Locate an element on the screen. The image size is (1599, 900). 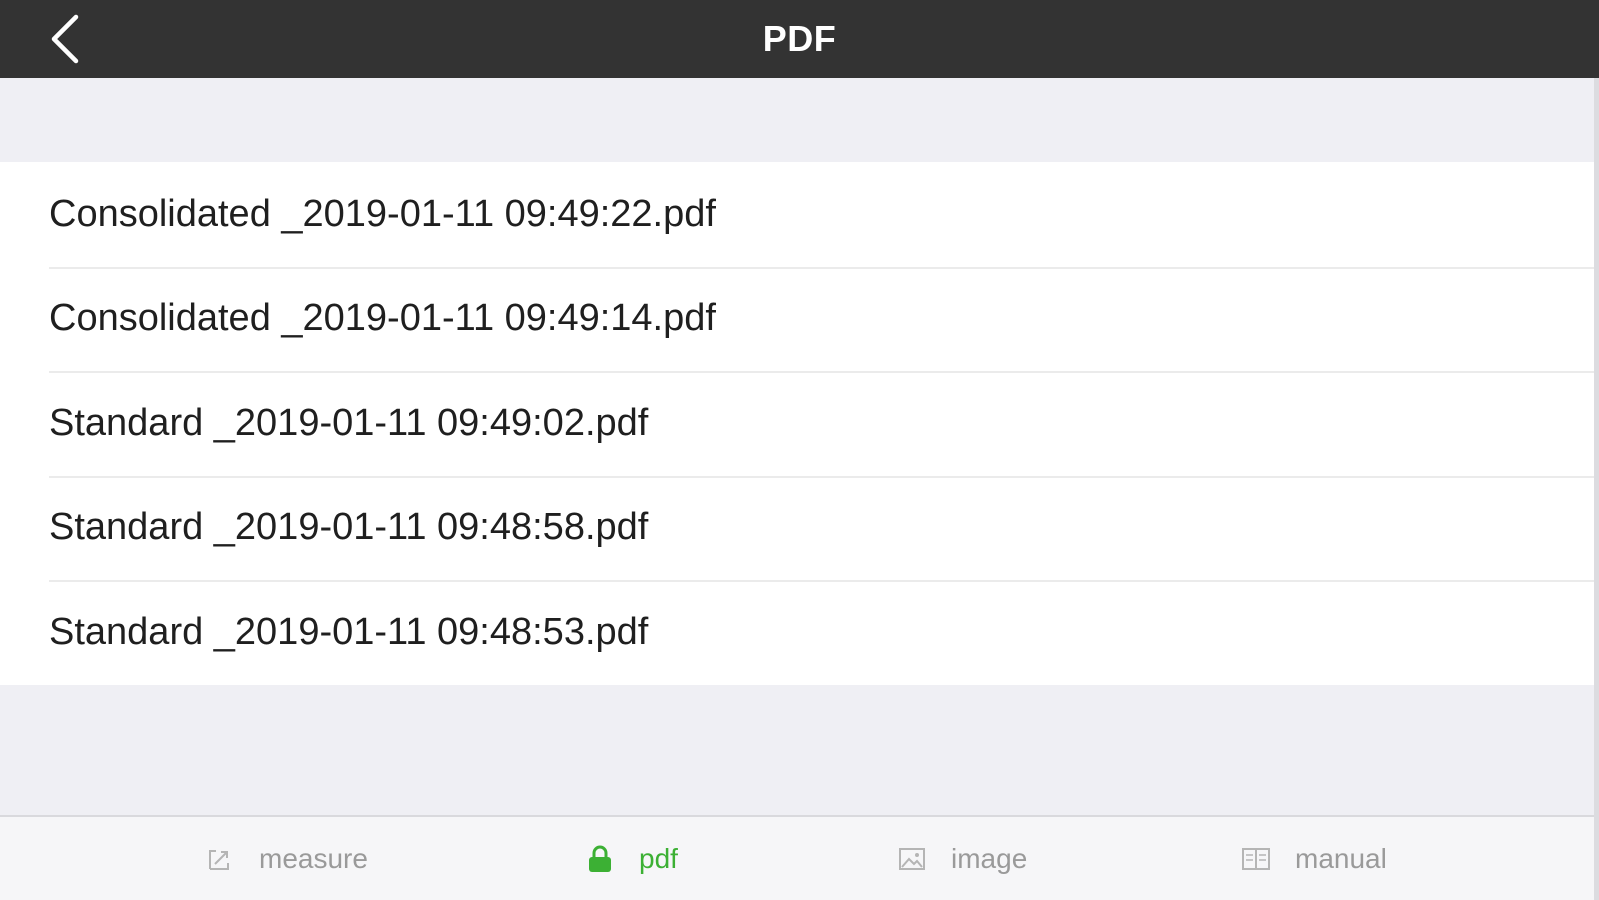
file-list-item: Standard _2019-01-11 09:48:58.pdf is located at coordinates (797, 528).